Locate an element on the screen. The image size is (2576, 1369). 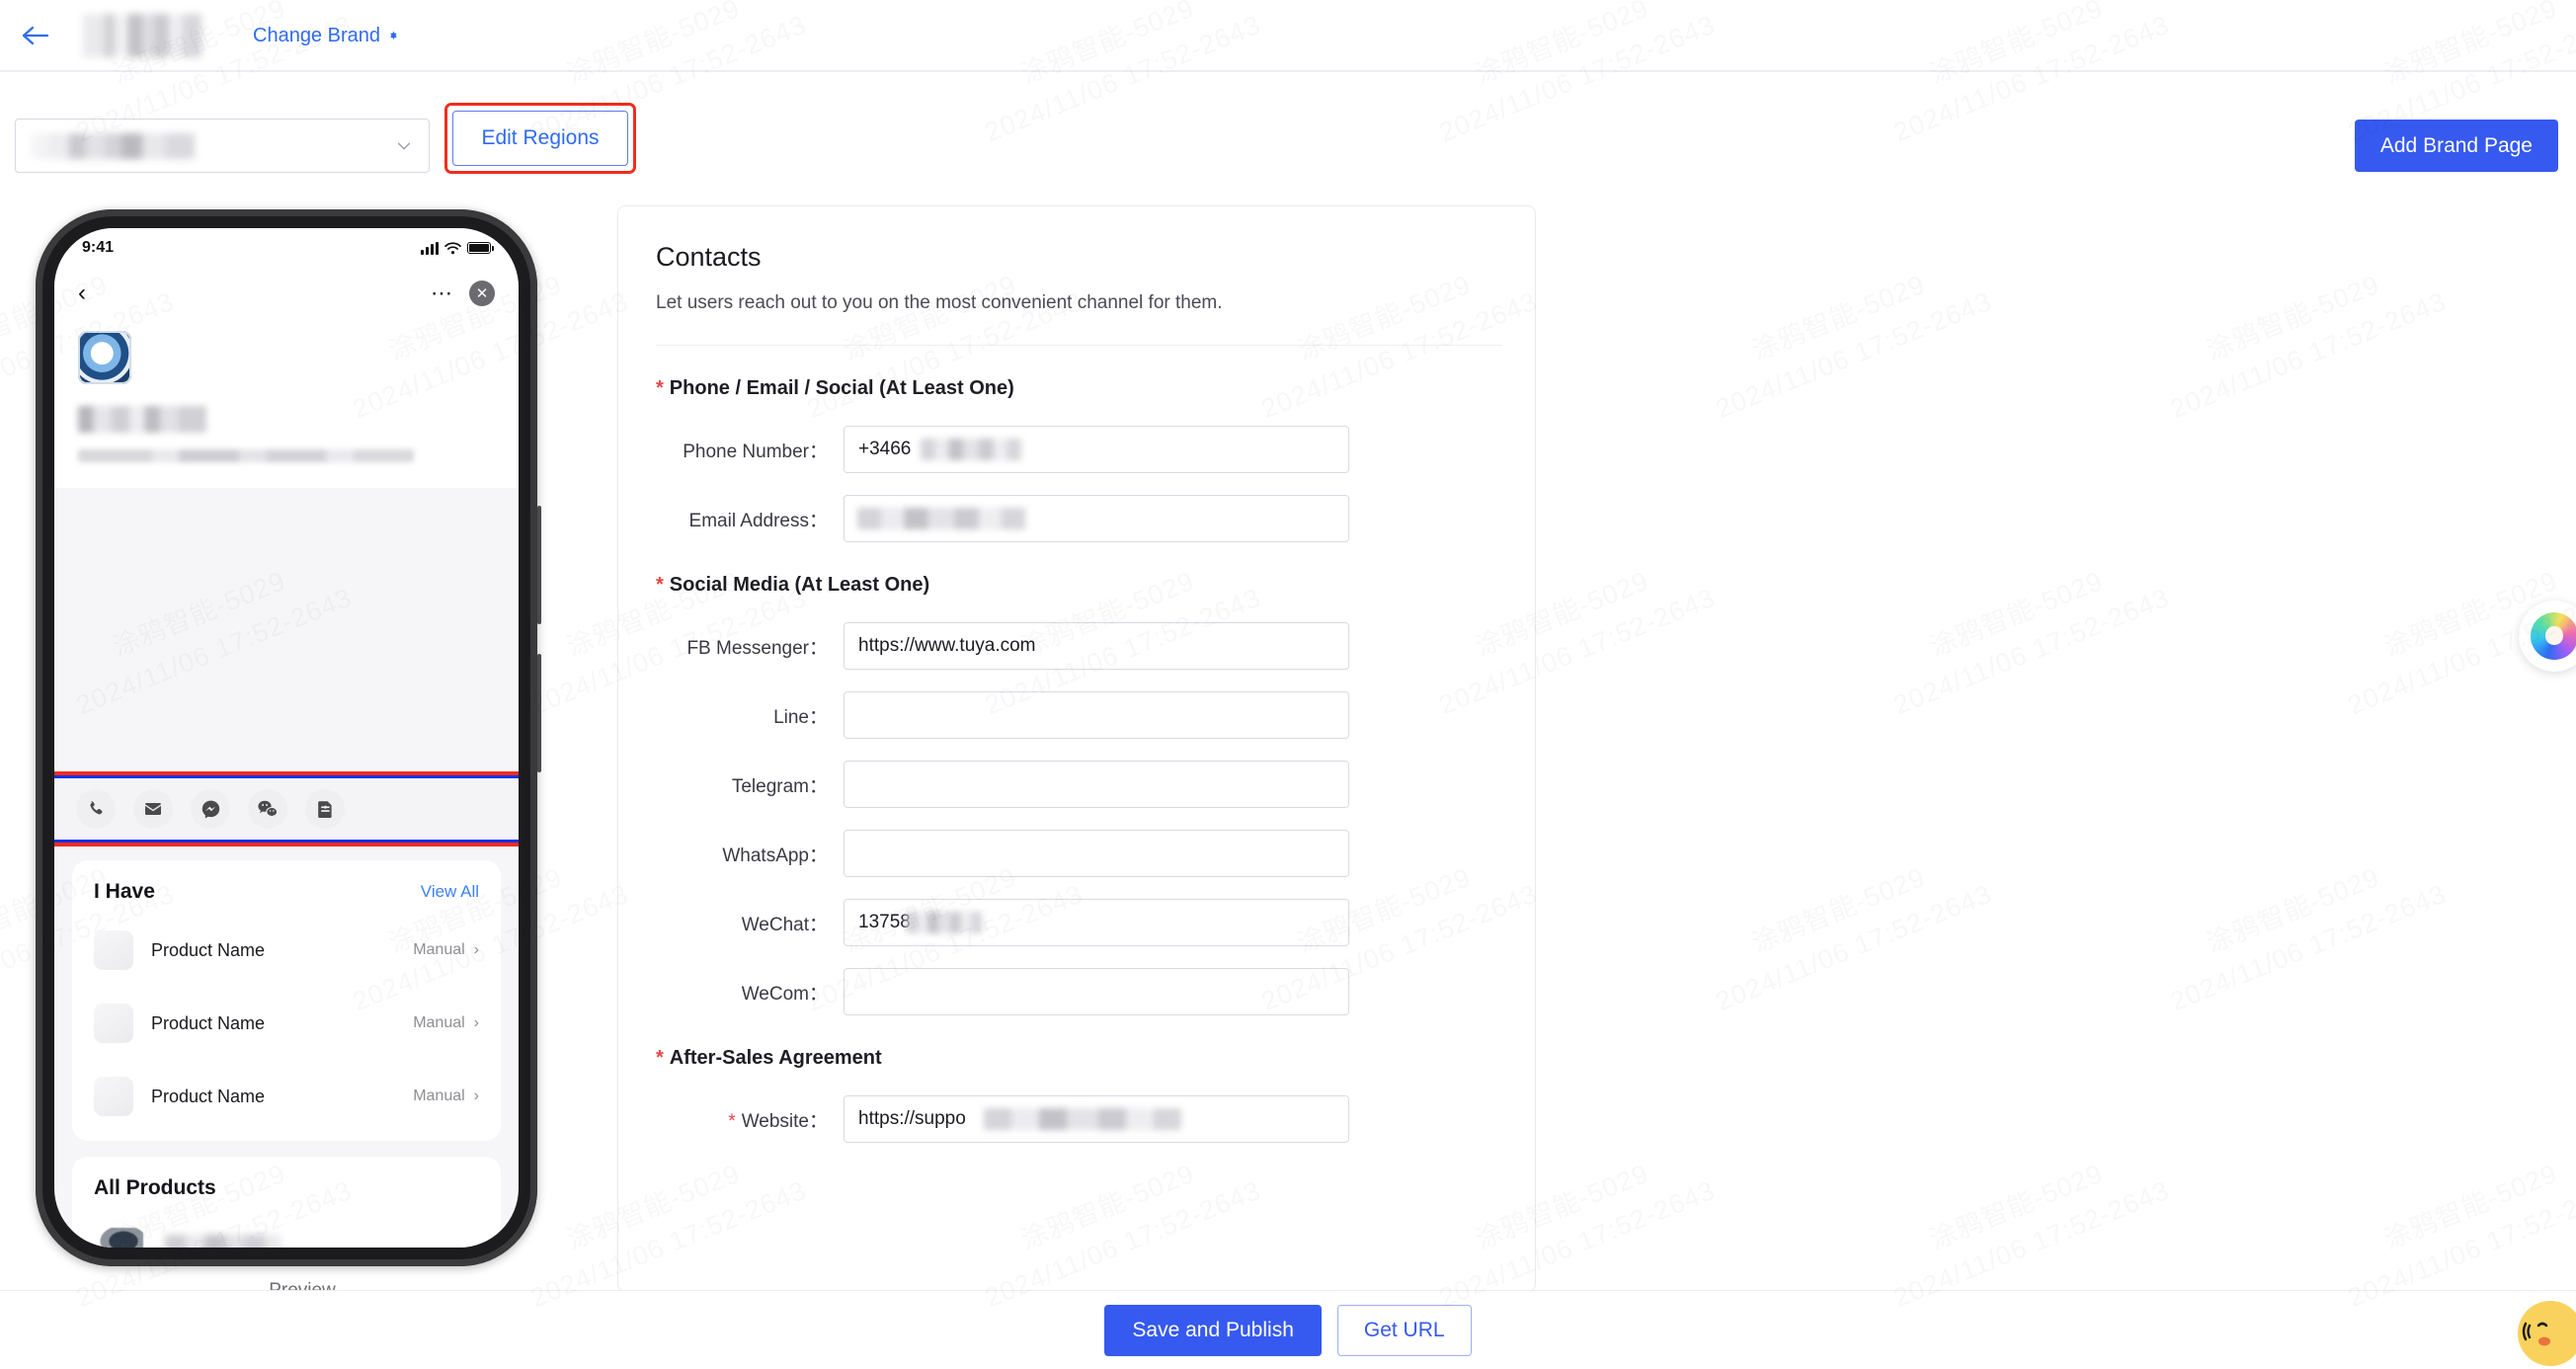
field-row-whatsapp: WhatsApp： is located at coordinates (1075, 853).